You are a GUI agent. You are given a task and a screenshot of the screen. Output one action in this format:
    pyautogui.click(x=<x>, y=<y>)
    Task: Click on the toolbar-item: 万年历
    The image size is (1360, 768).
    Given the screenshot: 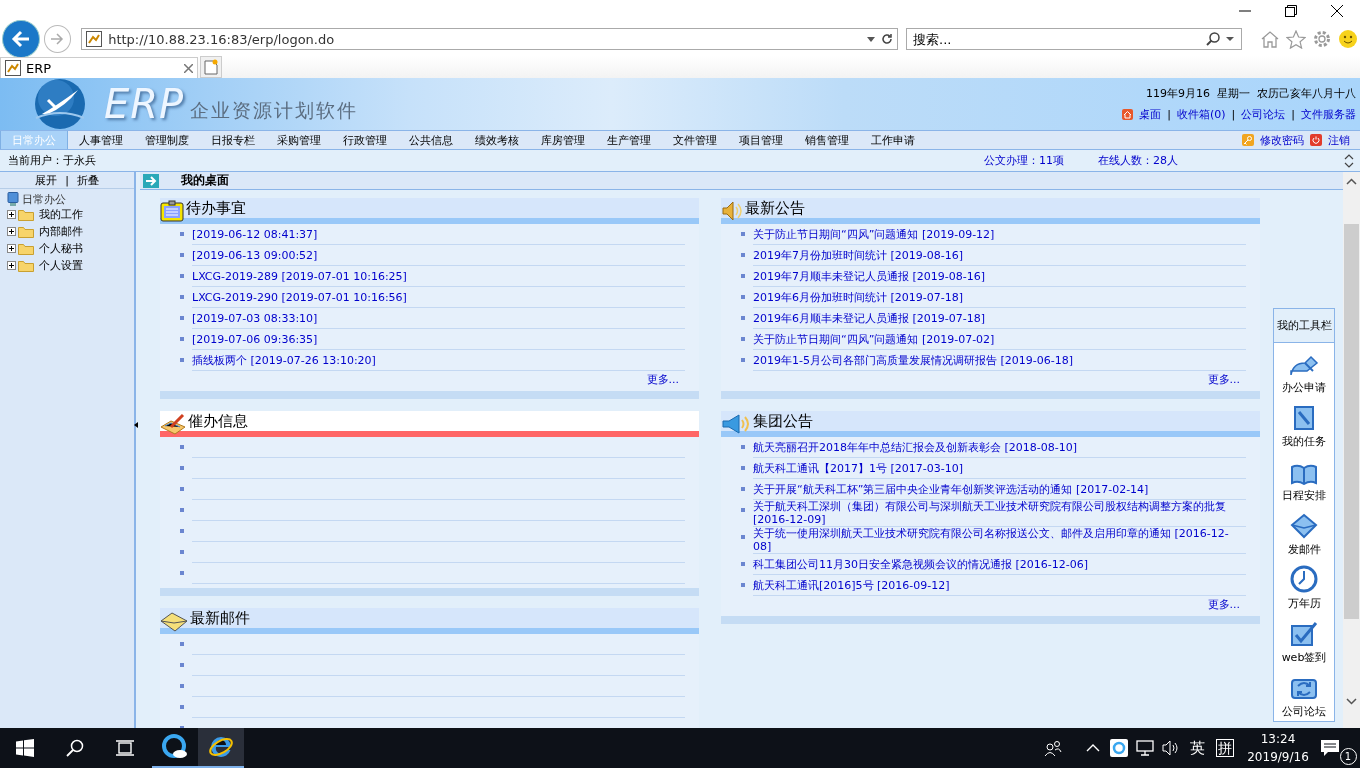 What is the action you would take?
    pyautogui.click(x=1304, y=603)
    